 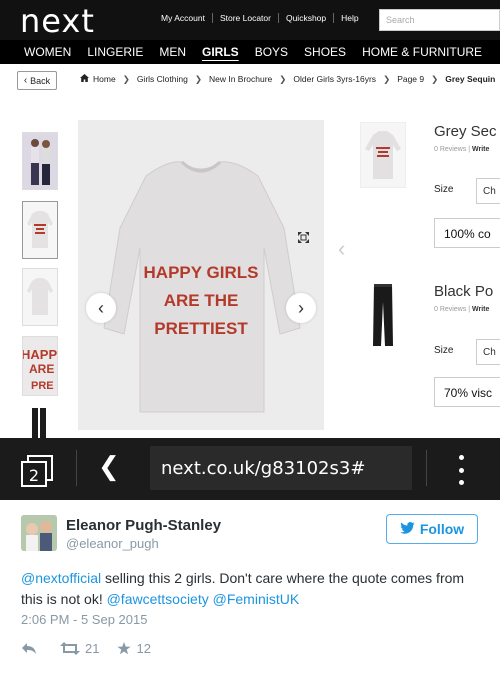 I want to click on tweet-actions: 21 12, so click(x=95, y=648).